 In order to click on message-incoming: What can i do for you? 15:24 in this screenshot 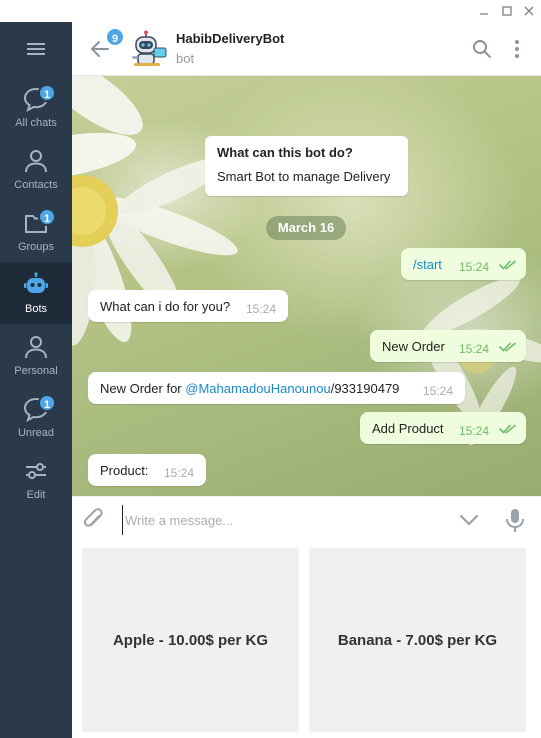, I will do `click(188, 306)`.